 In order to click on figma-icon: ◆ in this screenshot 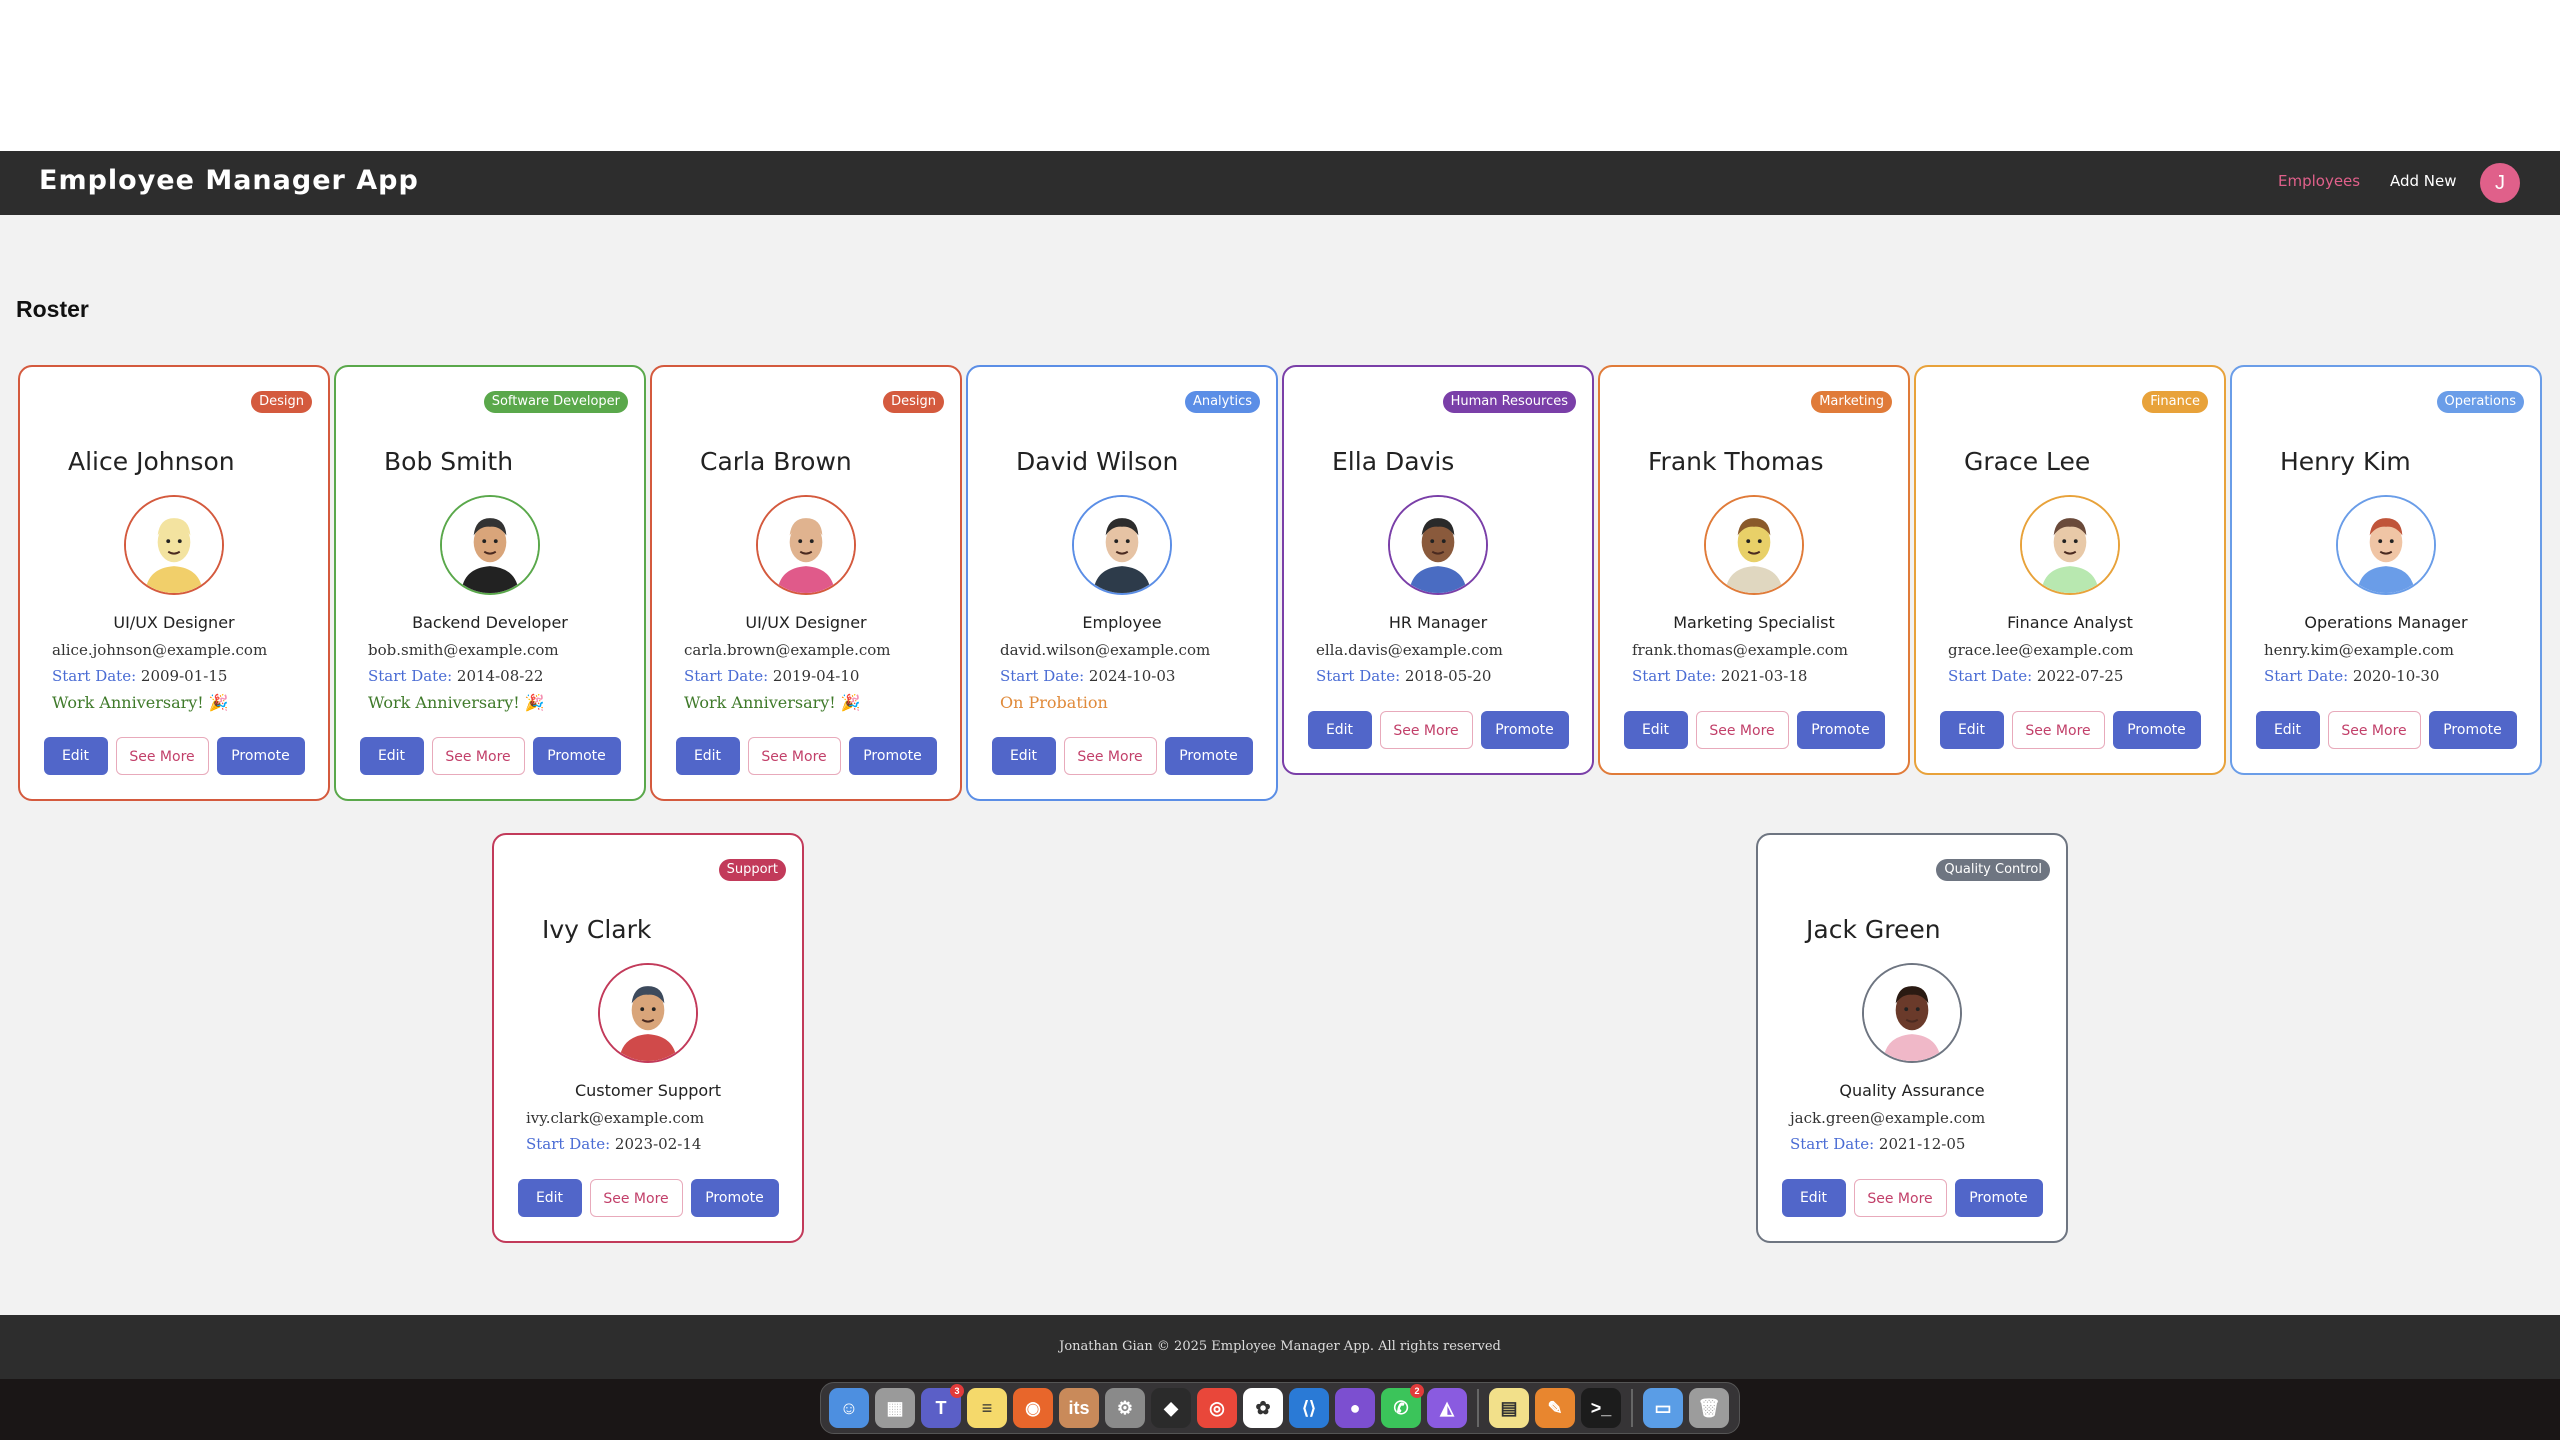, I will do `click(1171, 1408)`.